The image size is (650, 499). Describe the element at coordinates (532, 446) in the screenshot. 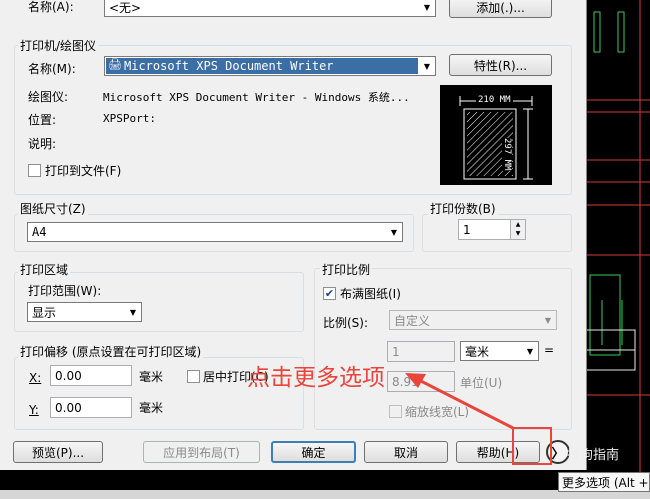

I see `highlight-box` at that location.